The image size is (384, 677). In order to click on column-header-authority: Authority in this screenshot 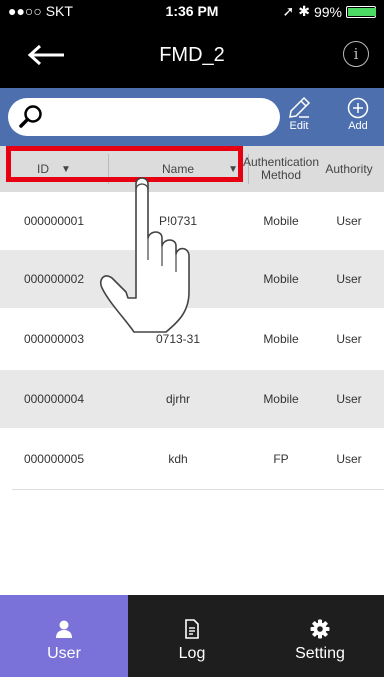, I will do `click(349, 169)`.